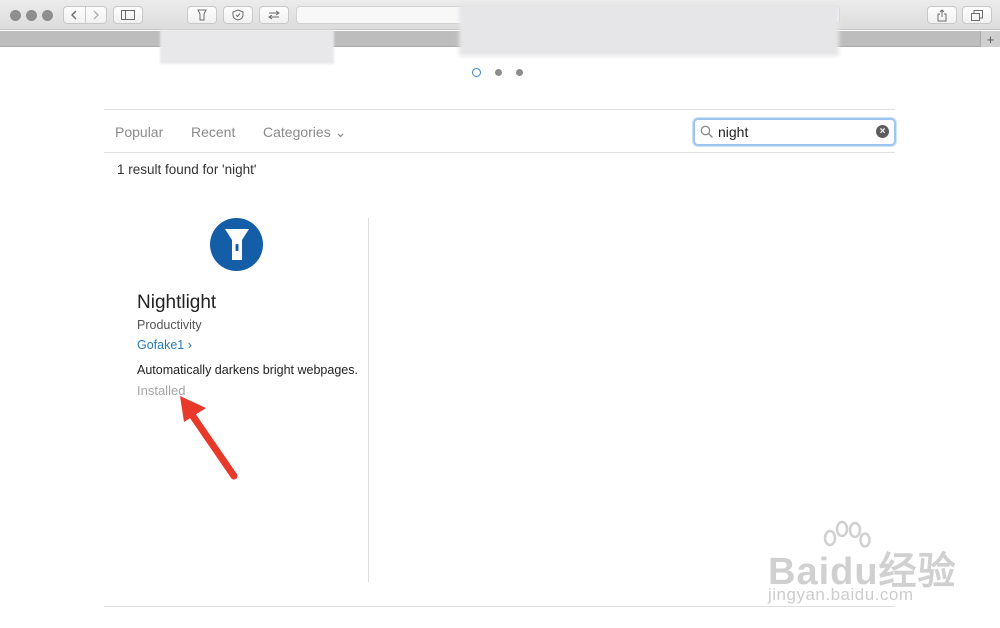 The width and height of the screenshot is (1000, 628). I want to click on developer-link: Gofake1 ›, so click(164, 345).